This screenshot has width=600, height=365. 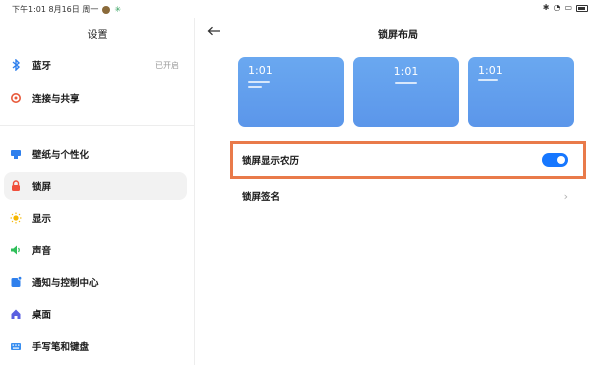 What do you see at coordinates (95, 65) in the screenshot?
I see `sidebar-item-bluetooth: 蓝牙 已开启` at bounding box center [95, 65].